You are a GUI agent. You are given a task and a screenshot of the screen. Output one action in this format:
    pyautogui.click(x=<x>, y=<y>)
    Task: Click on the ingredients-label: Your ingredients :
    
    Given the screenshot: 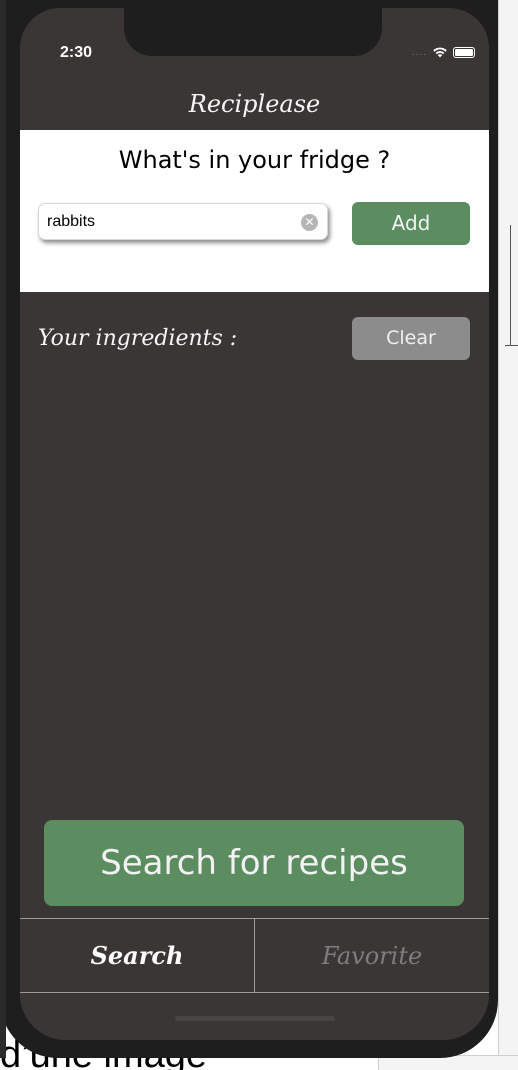 What is the action you would take?
    pyautogui.click(x=138, y=338)
    